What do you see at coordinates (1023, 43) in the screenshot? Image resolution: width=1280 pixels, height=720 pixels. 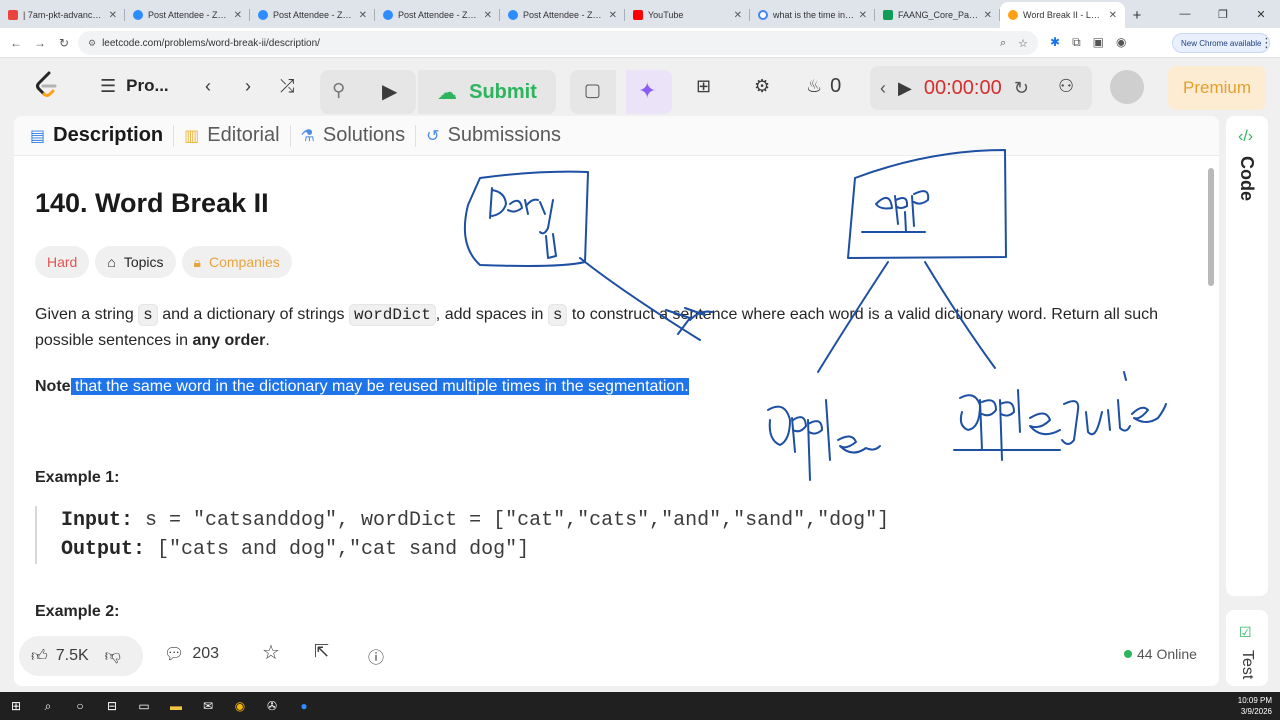 I see `bookmark-star-icon: ☆` at bounding box center [1023, 43].